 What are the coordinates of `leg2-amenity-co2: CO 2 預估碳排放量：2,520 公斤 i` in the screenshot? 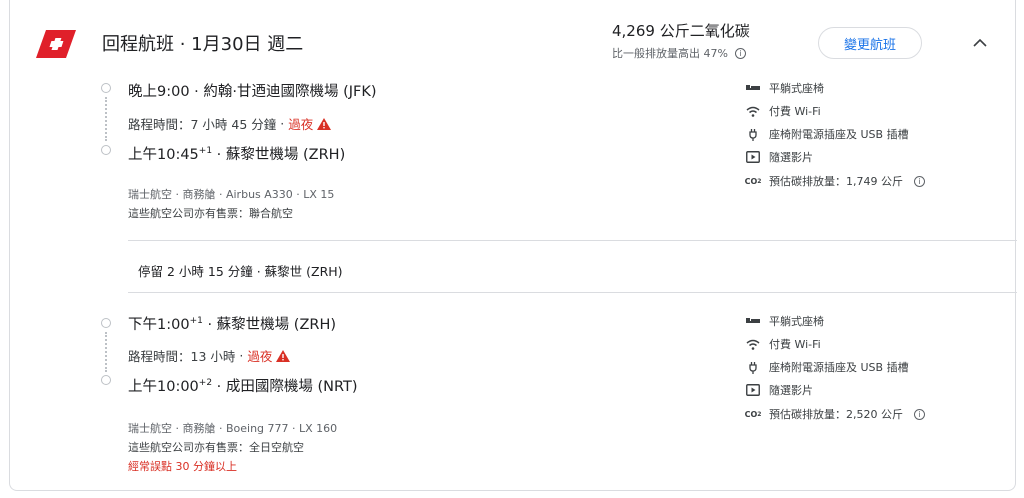 It's located at (835, 414).